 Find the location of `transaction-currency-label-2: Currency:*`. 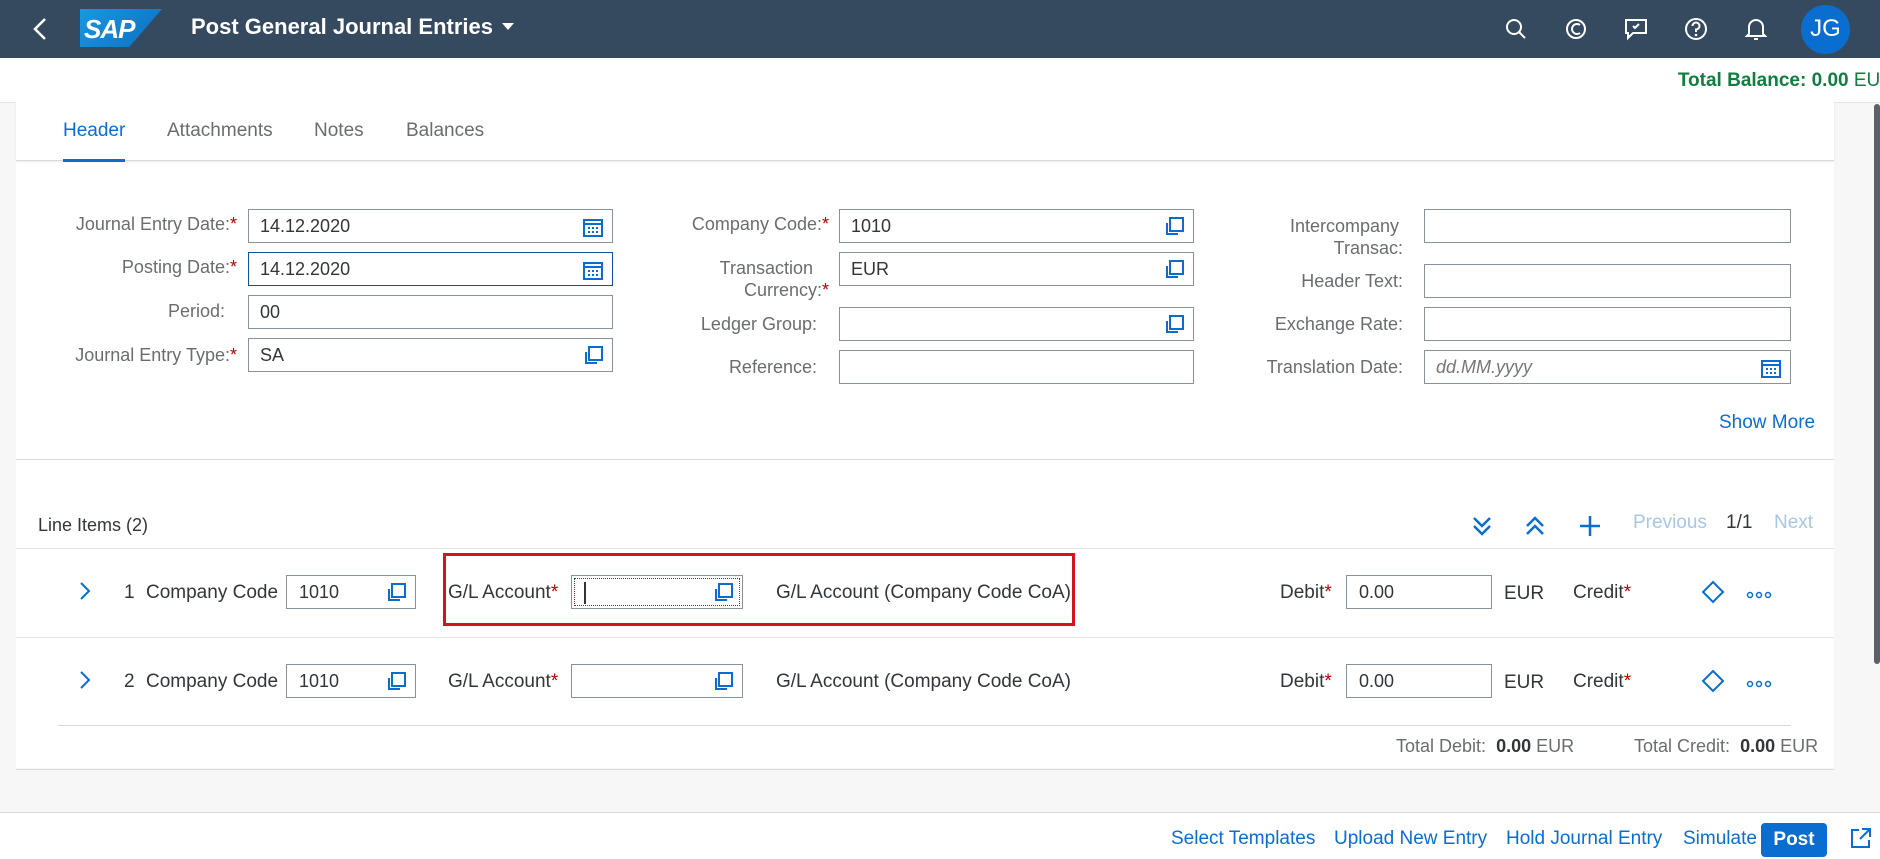

transaction-currency-label-2: Currency:* is located at coordinates (786, 290).